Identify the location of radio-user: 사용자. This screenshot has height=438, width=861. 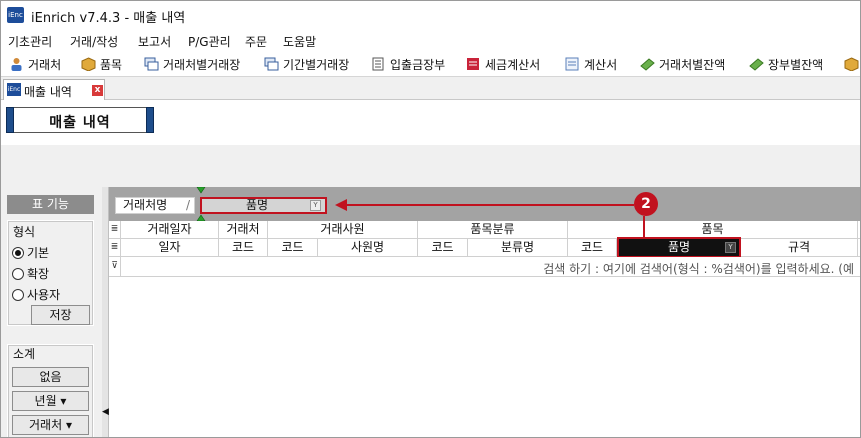
(36, 294).